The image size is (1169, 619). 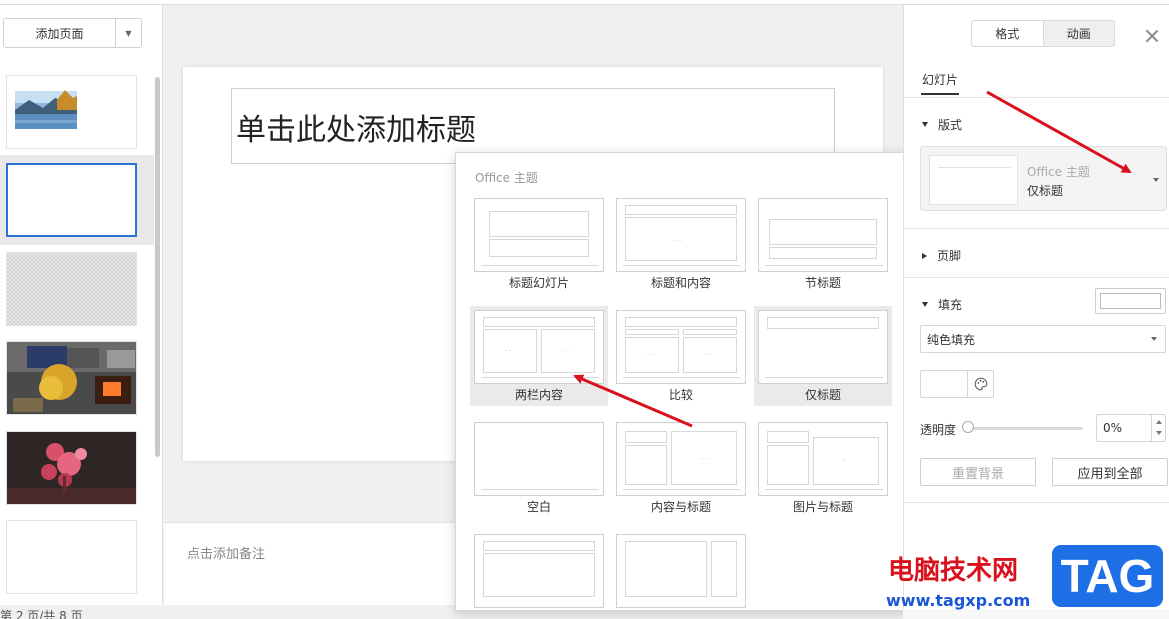 What do you see at coordinates (978, 472) in the screenshot?
I see `reset-background-button: 重置背景` at bounding box center [978, 472].